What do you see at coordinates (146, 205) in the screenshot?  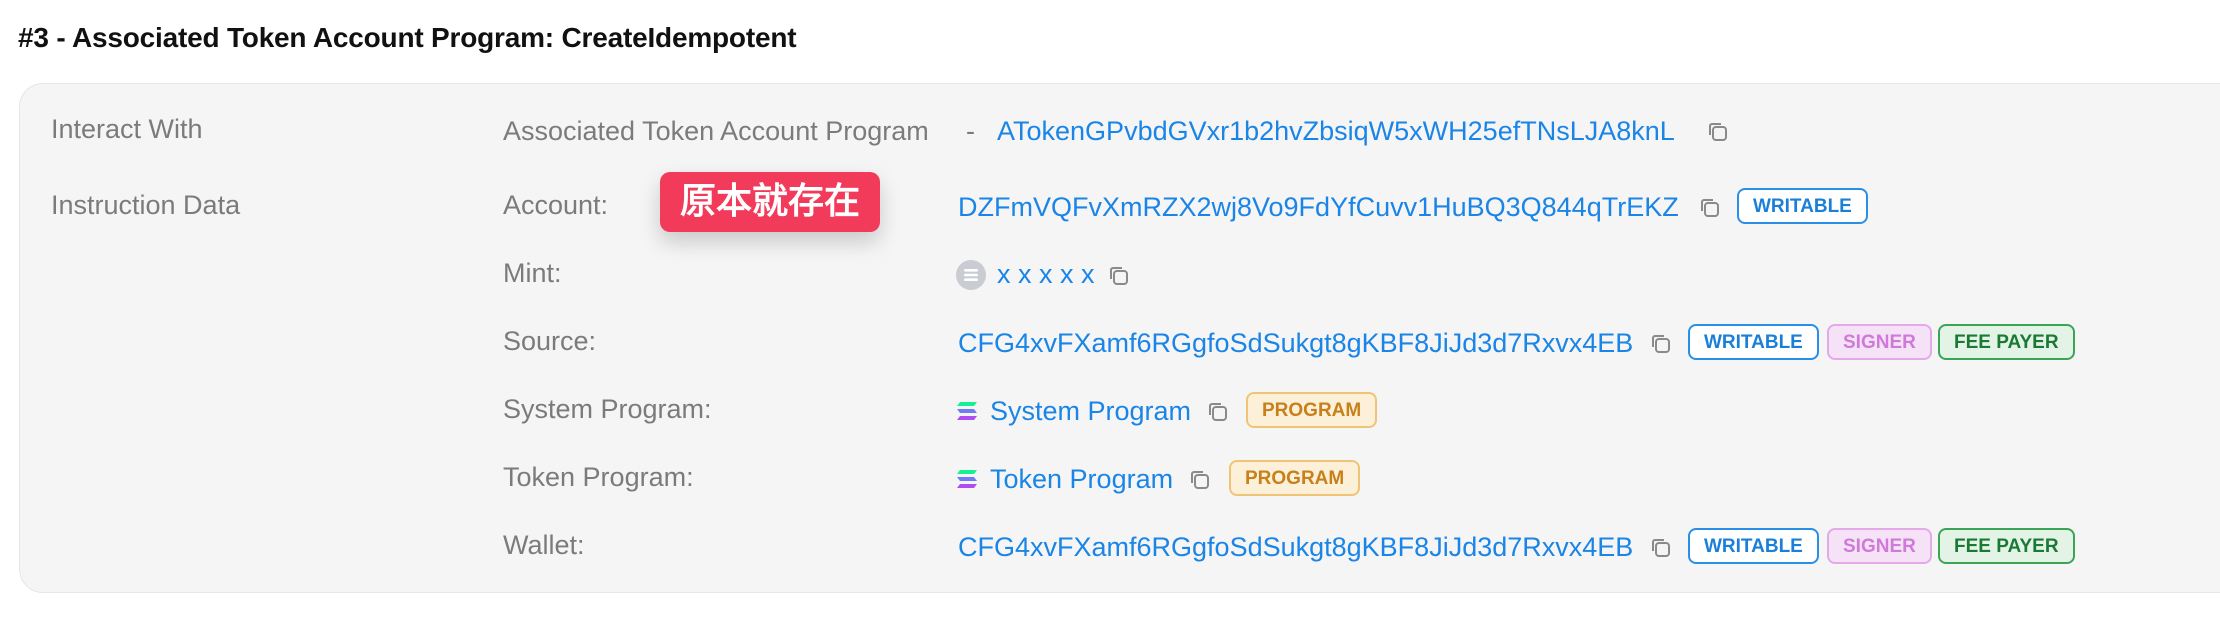 I see `instruction-data-label: Instruction Data` at bounding box center [146, 205].